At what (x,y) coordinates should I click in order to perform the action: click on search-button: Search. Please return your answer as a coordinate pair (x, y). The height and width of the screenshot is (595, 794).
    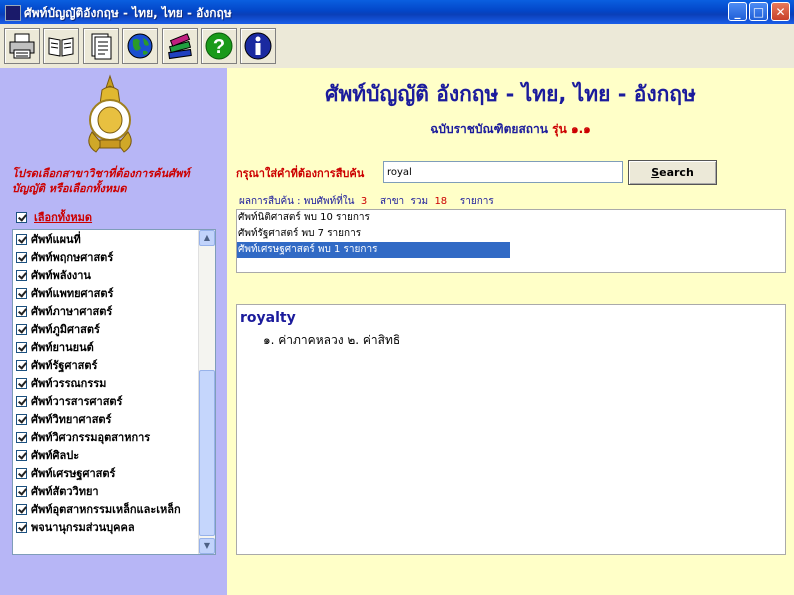
    Looking at the image, I should click on (672, 172).